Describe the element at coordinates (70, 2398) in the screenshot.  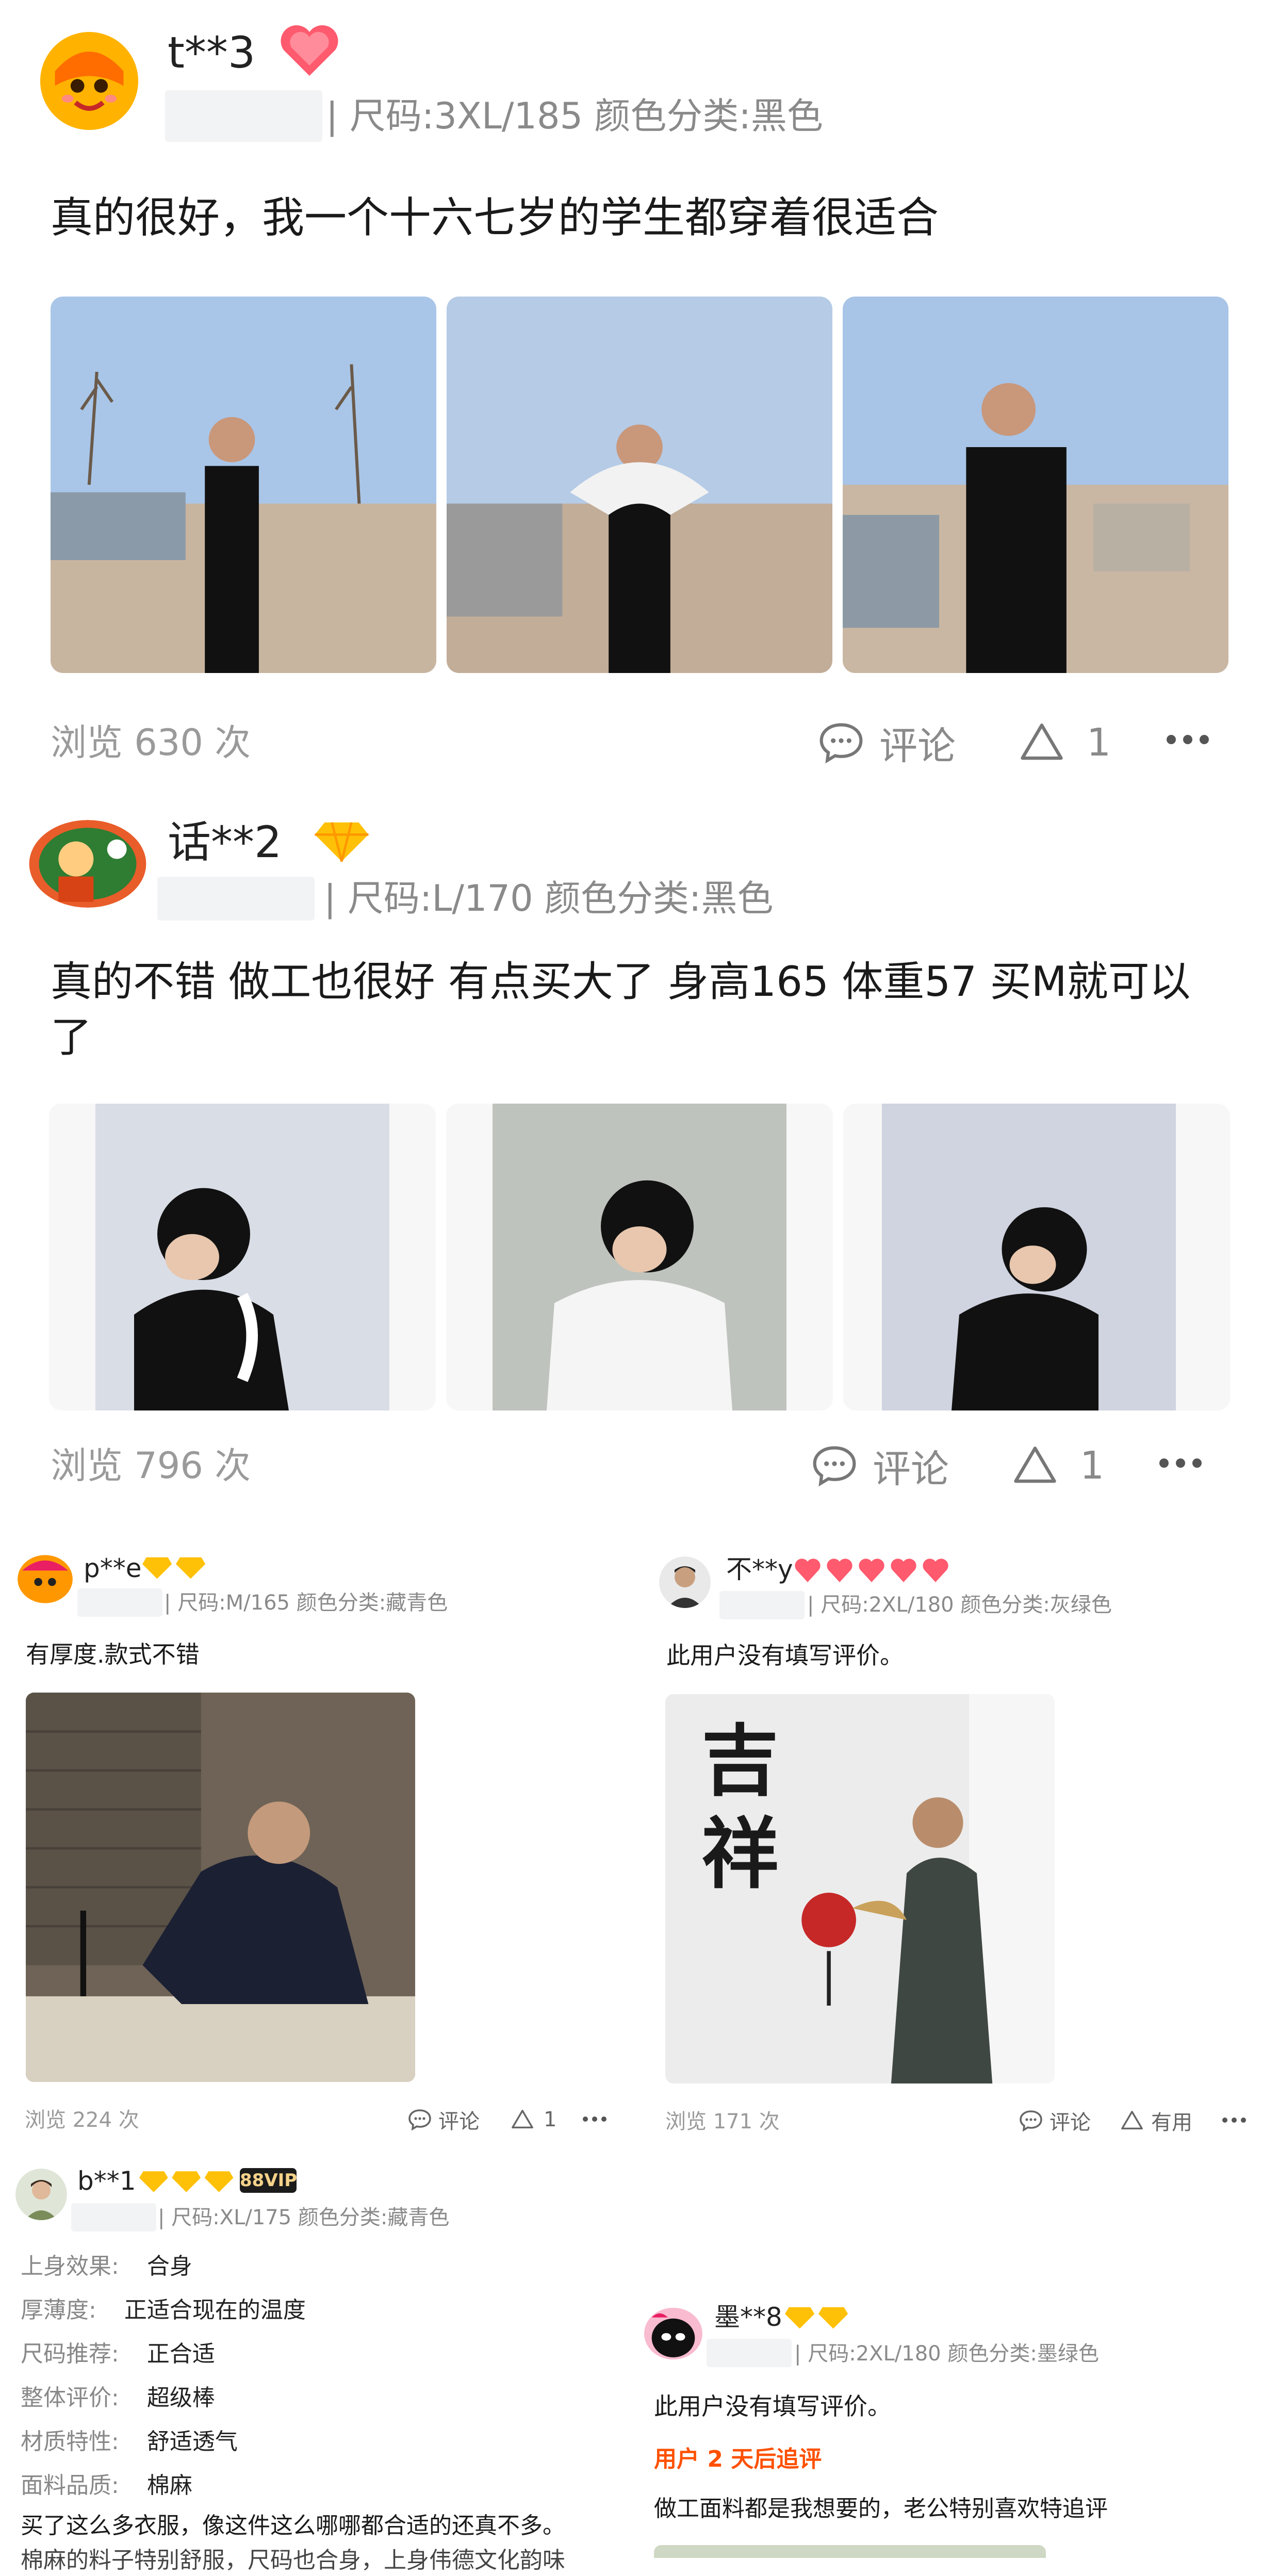
I see `attribute-label: 整体评价:` at that location.